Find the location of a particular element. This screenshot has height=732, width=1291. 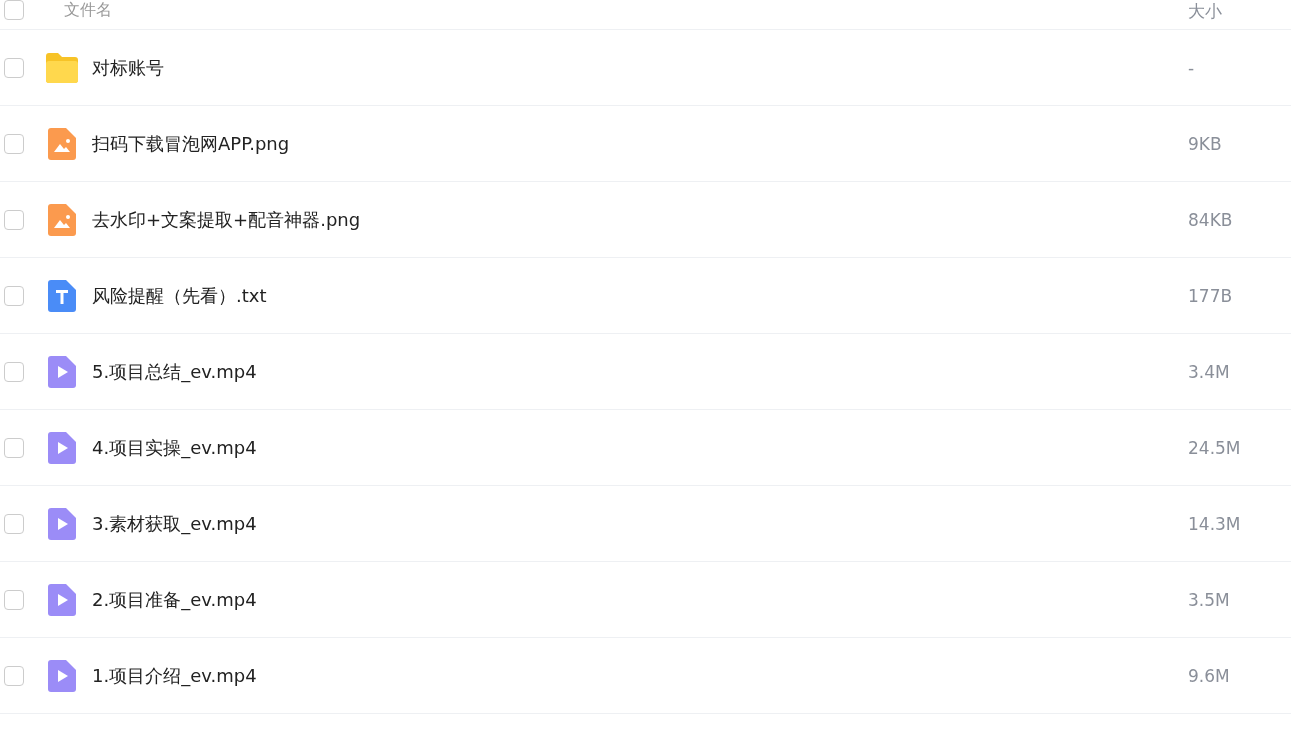

file-name: 3.素材获取_ev.mp4 is located at coordinates (640, 523).